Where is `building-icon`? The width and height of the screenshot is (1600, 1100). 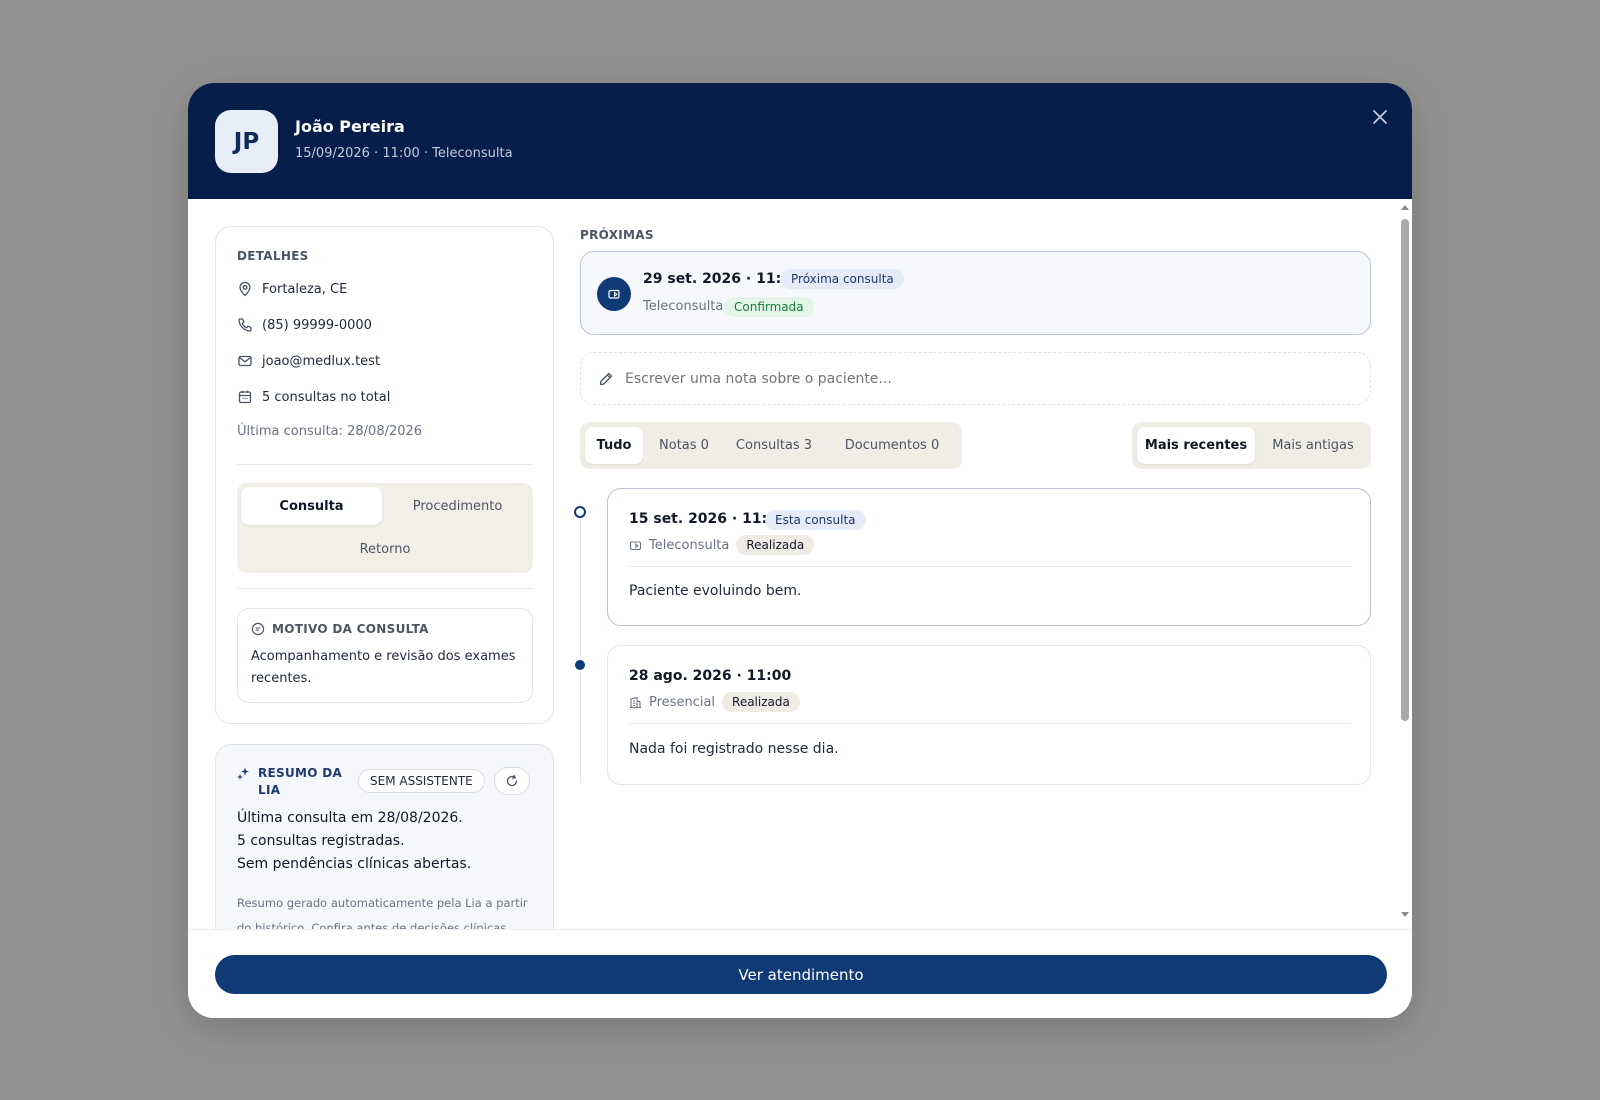
building-icon is located at coordinates (635, 702).